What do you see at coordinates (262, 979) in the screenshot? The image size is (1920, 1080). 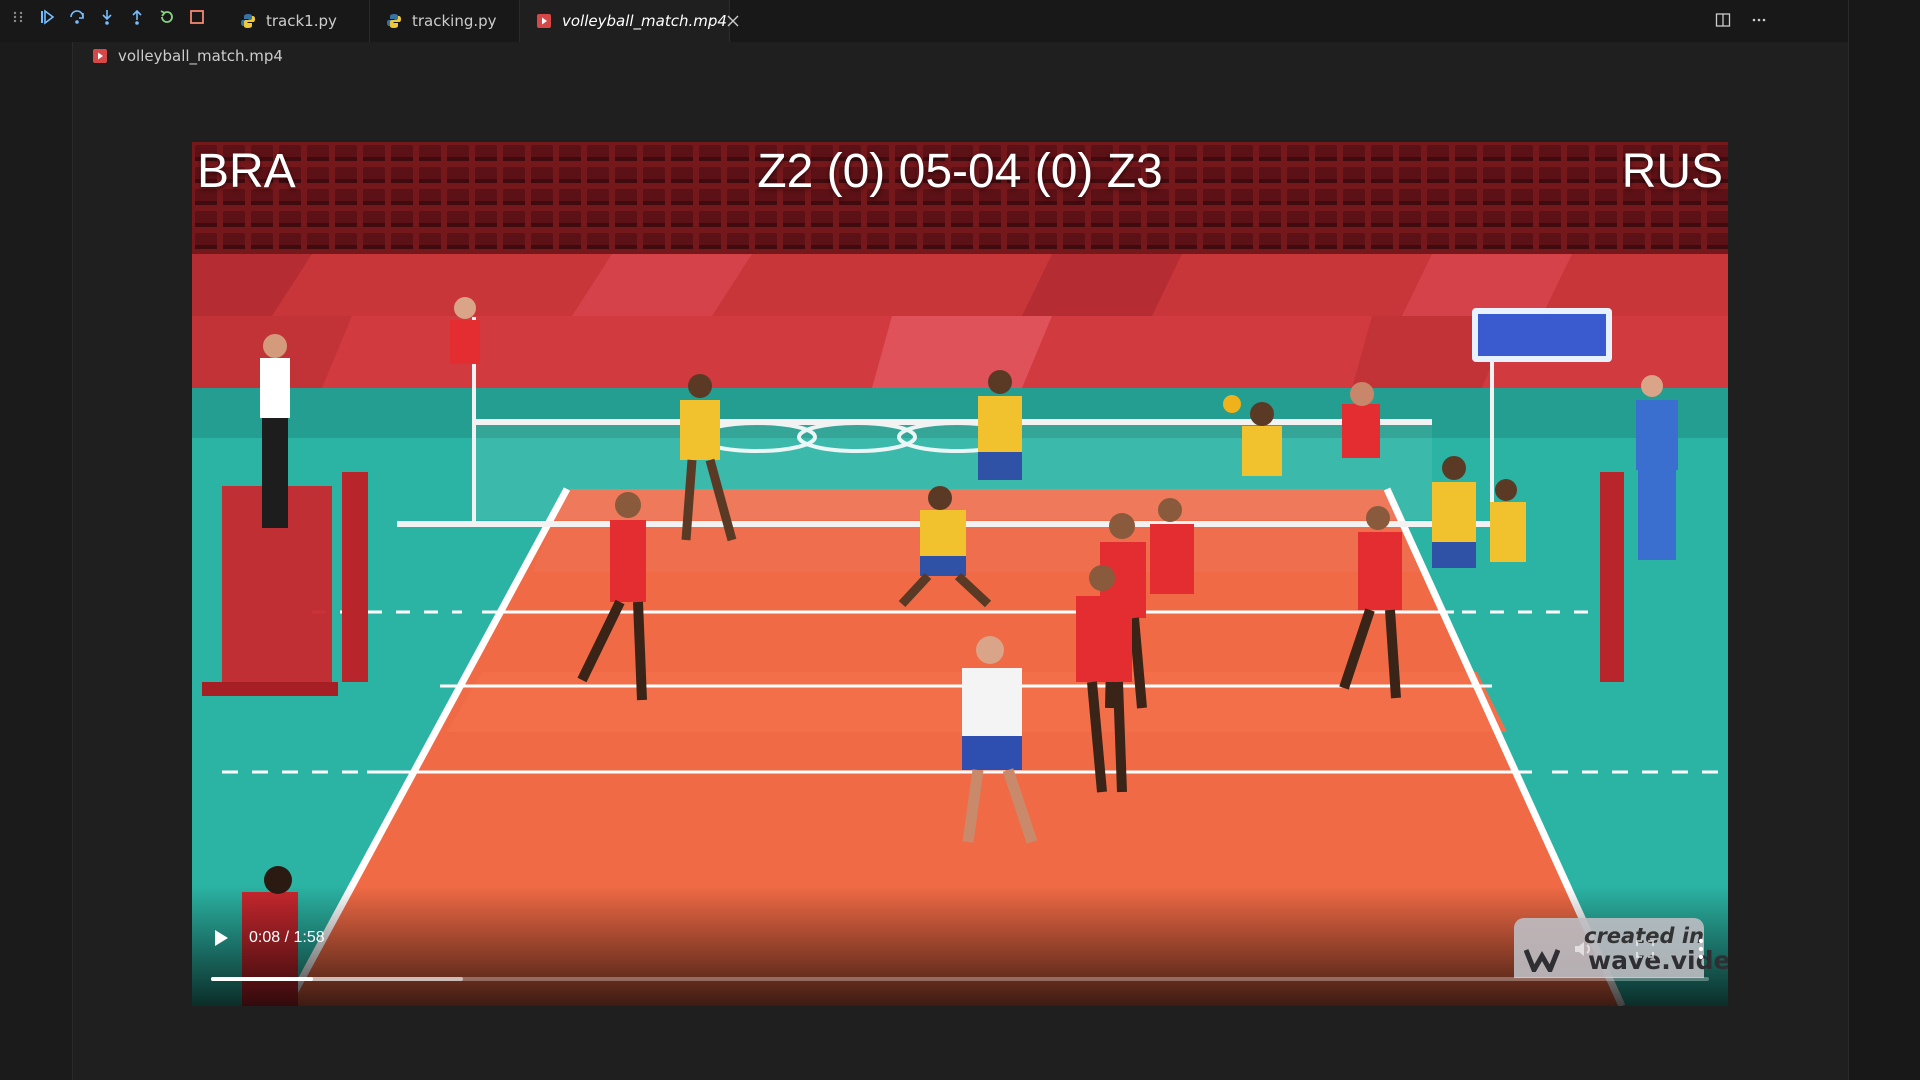 I see `played-range` at bounding box center [262, 979].